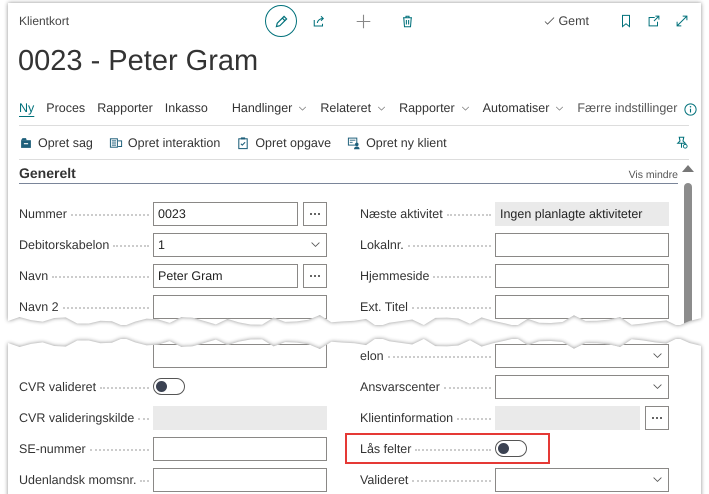 This screenshot has width=709, height=494. I want to click on field-label: elon, so click(372, 355).